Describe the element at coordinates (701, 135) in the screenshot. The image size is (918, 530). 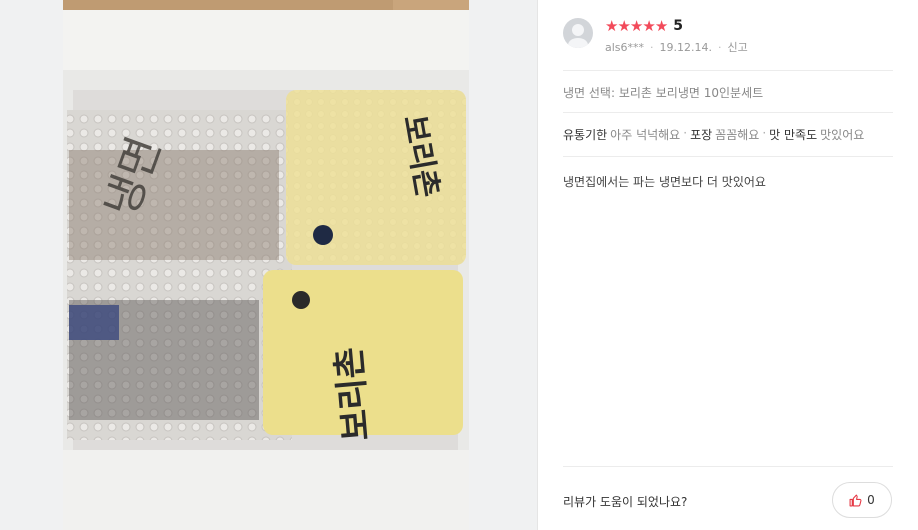
I see `tag-key: 포장` at that location.